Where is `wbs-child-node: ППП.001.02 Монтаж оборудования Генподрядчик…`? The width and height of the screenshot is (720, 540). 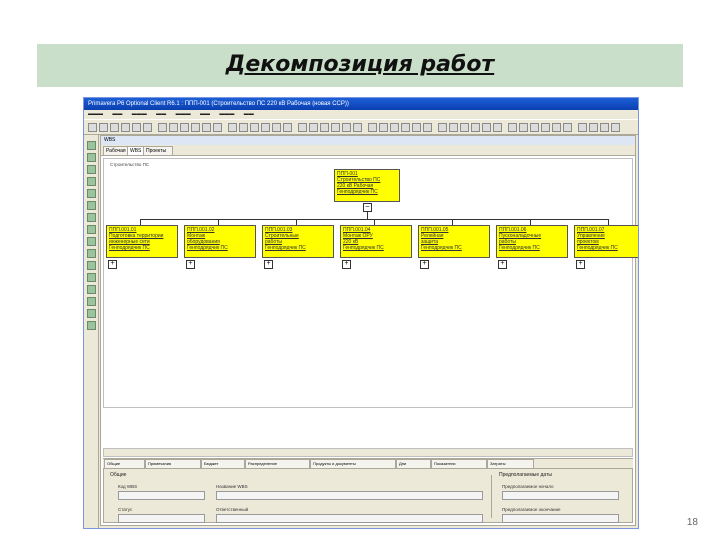
wbs-child-node: ППП.001.02 Монтаж оборудования Генподрядчик… is located at coordinates (220, 241).